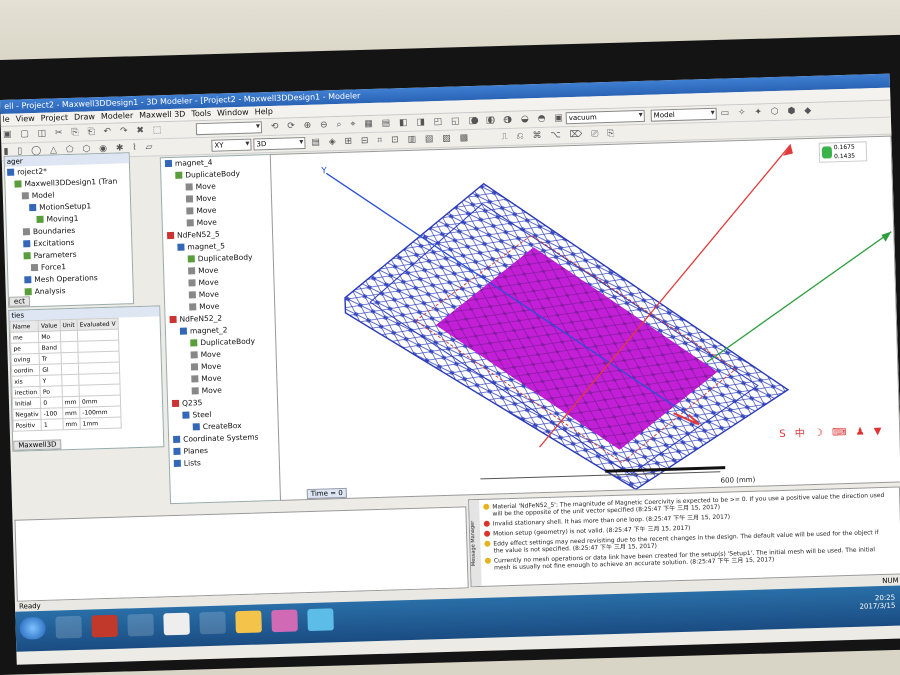 Image resolution: width=900 pixels, height=675 pixels. I want to click on selection-combo, so click(229, 128).